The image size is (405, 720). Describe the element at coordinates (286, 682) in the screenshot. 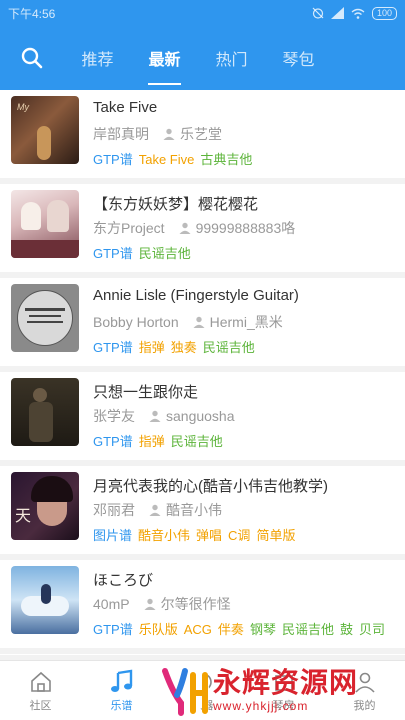

I see `watermark-title: 永辉资源网` at that location.